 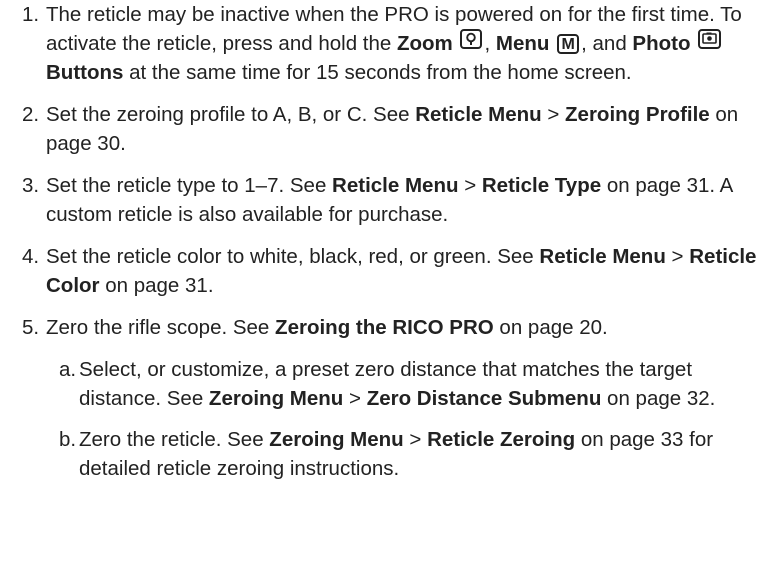 What do you see at coordinates (174, 439) in the screenshot?
I see `list-text: Zero the reticle. See` at bounding box center [174, 439].